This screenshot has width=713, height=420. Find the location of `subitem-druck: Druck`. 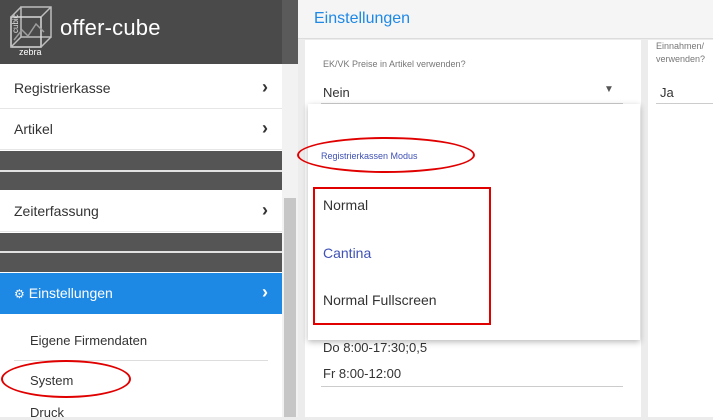

subitem-druck: Druck is located at coordinates (47, 412).